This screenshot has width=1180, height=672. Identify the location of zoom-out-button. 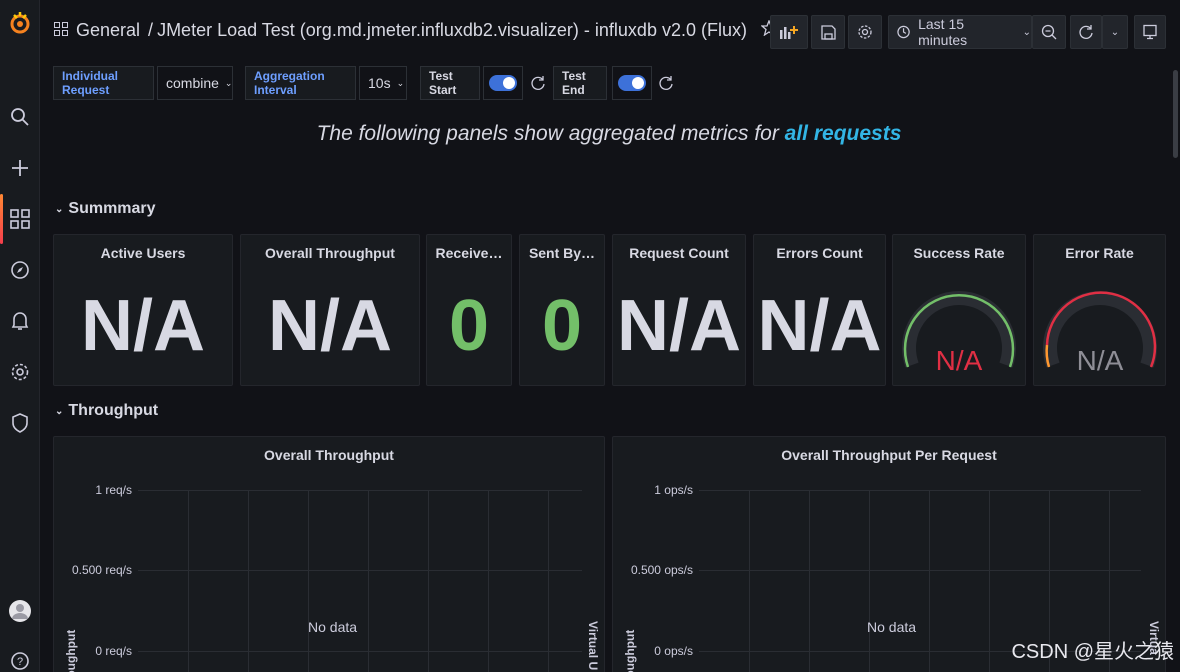
(1049, 32).